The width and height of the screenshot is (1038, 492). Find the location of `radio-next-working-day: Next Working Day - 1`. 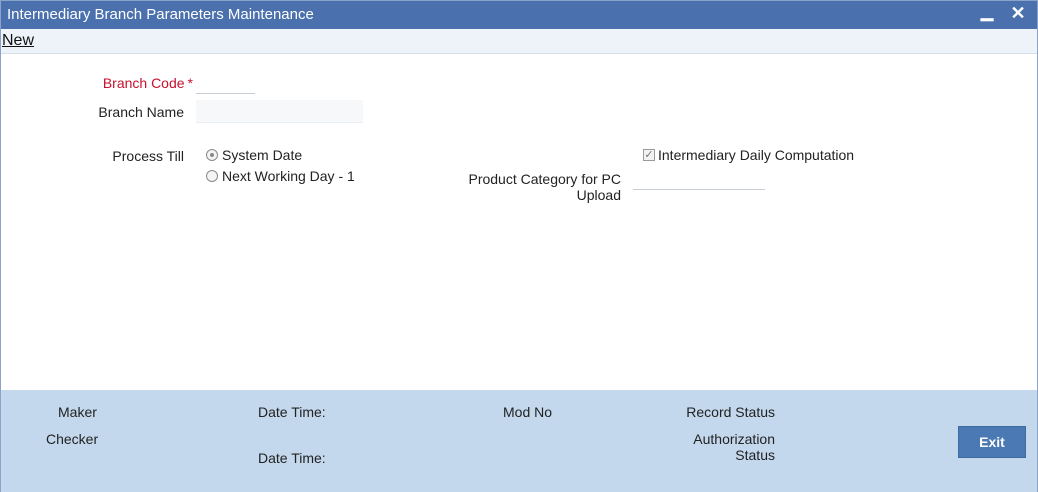

radio-next-working-day: Next Working Day - 1 is located at coordinates (280, 176).